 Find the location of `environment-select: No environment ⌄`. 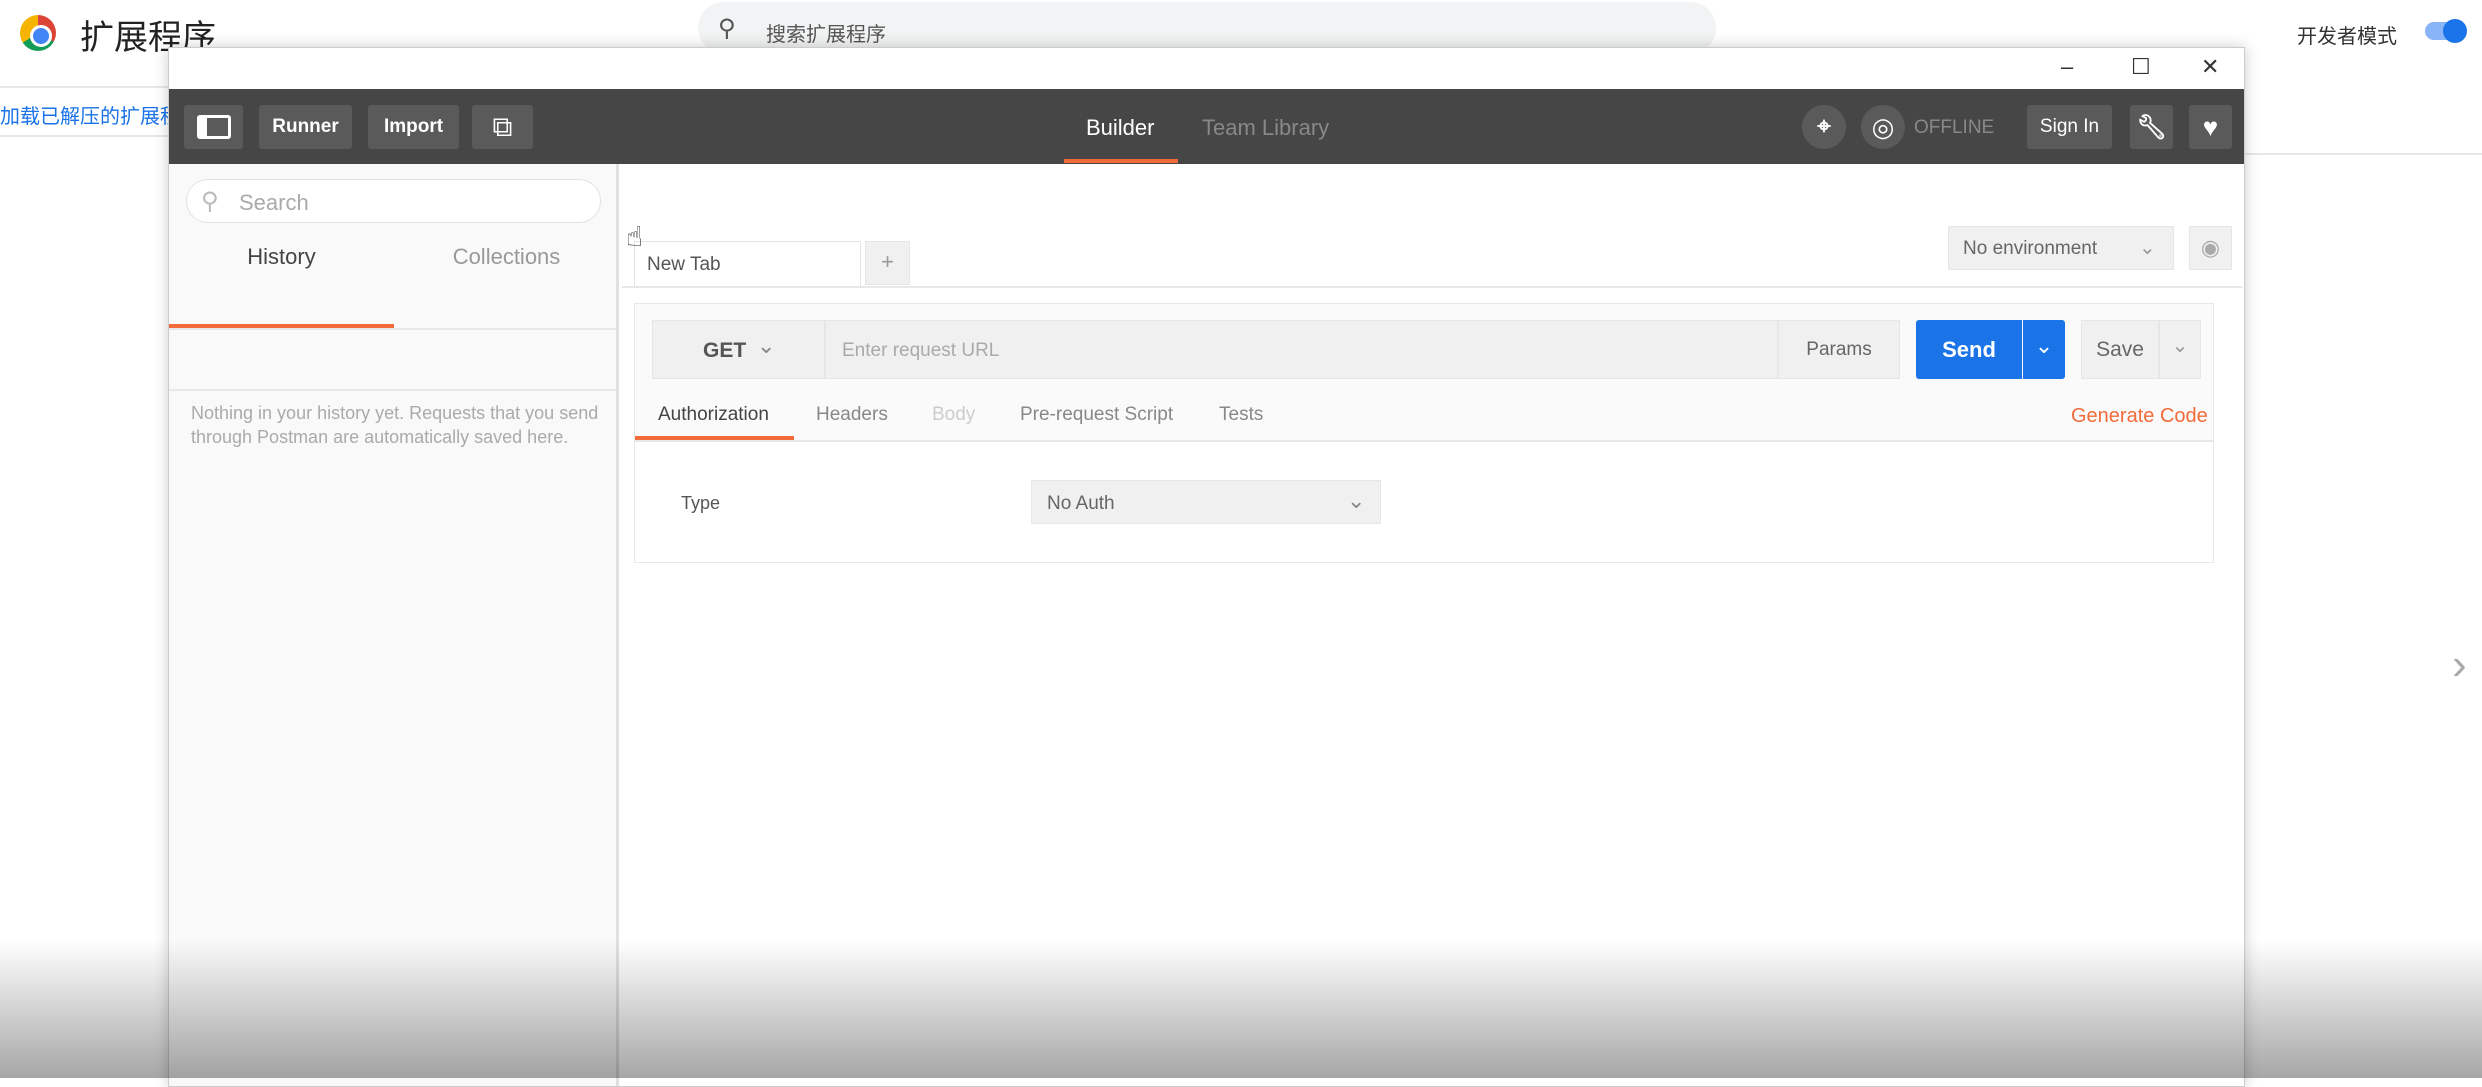

environment-select: No environment ⌄ is located at coordinates (2061, 248).